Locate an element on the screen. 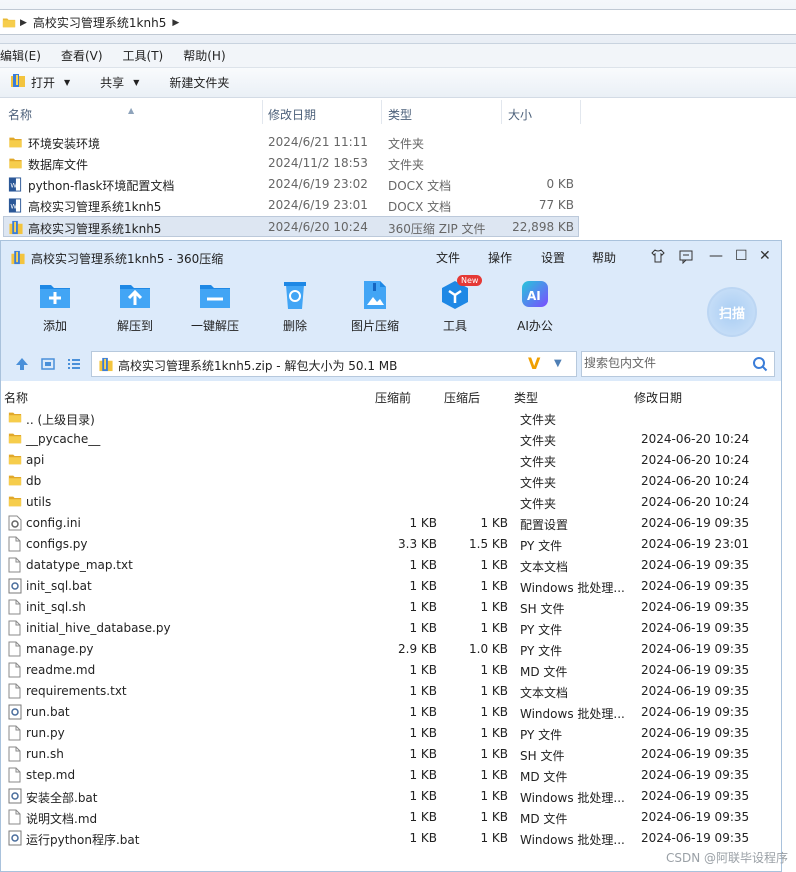 Image resolution: width=796 pixels, height=872 pixels. table-row: run.py 1 KB 1 KB PY 文件 2024-06-19 09:35 is located at coordinates (391, 733).